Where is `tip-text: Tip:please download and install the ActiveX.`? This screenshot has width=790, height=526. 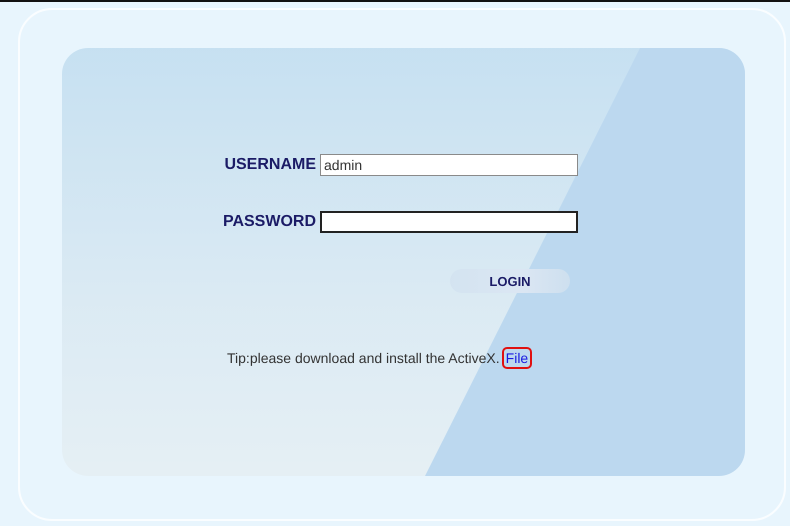
tip-text: Tip:please download and install the ActiveX. is located at coordinates (363, 358).